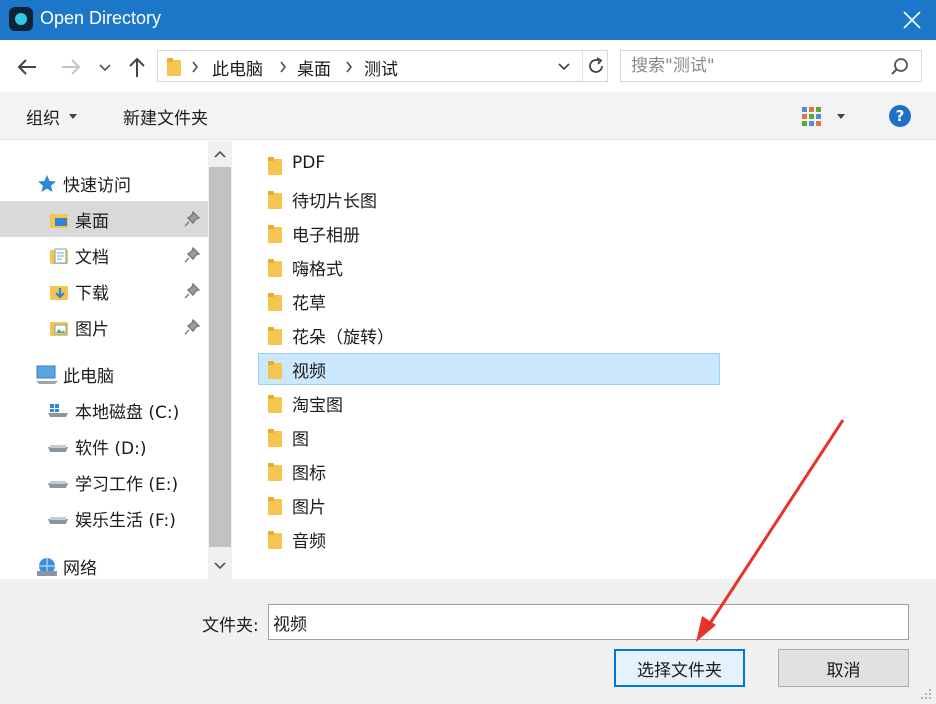 The height and width of the screenshot is (704, 936). Describe the element at coordinates (334, 202) in the screenshot. I see `folder-item-label: 待切片长图` at that location.